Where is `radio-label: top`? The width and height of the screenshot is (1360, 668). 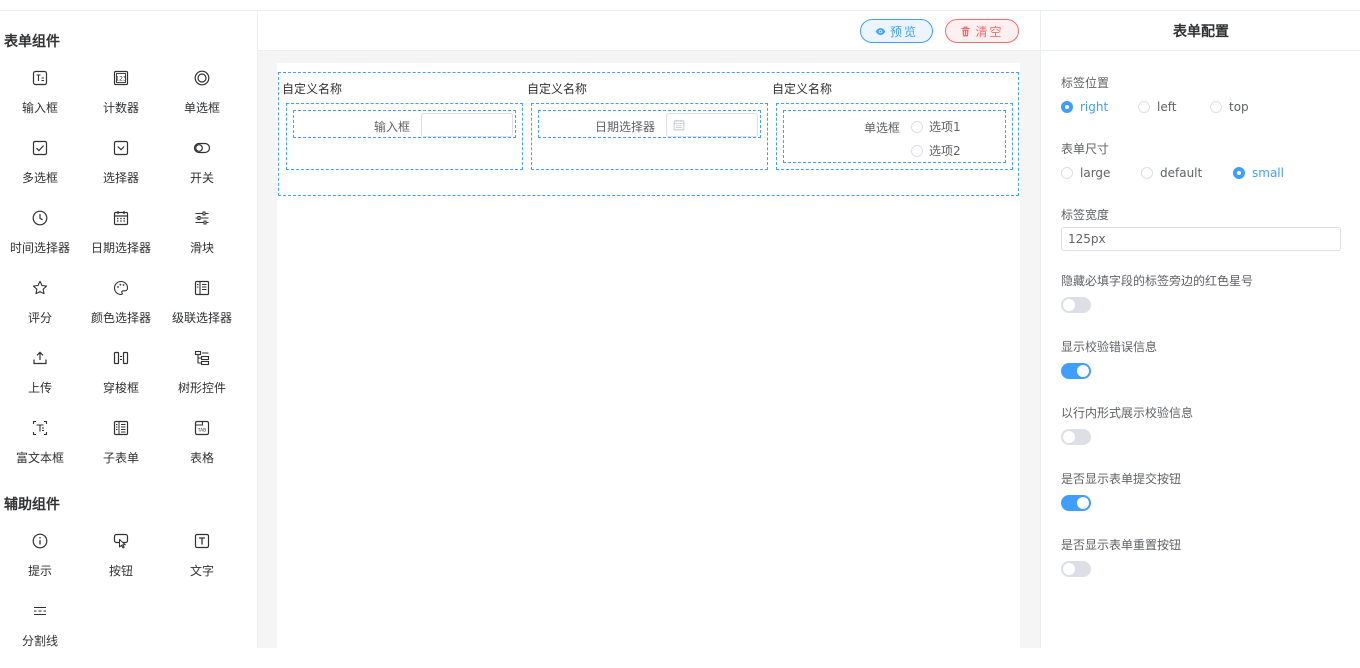
radio-label: top is located at coordinates (1239, 107).